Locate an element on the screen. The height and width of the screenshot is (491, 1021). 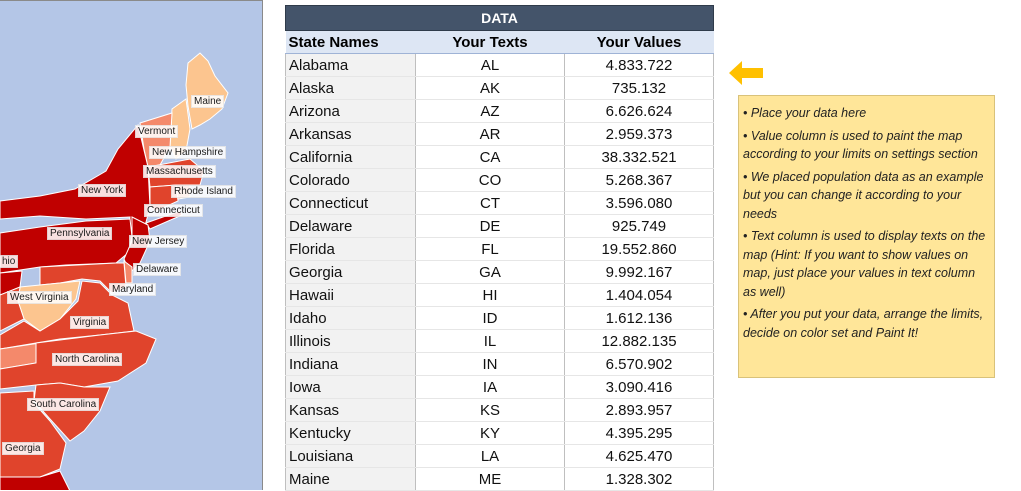
table-row: Arizona AZ 6.626.624 is located at coordinates (500, 111).